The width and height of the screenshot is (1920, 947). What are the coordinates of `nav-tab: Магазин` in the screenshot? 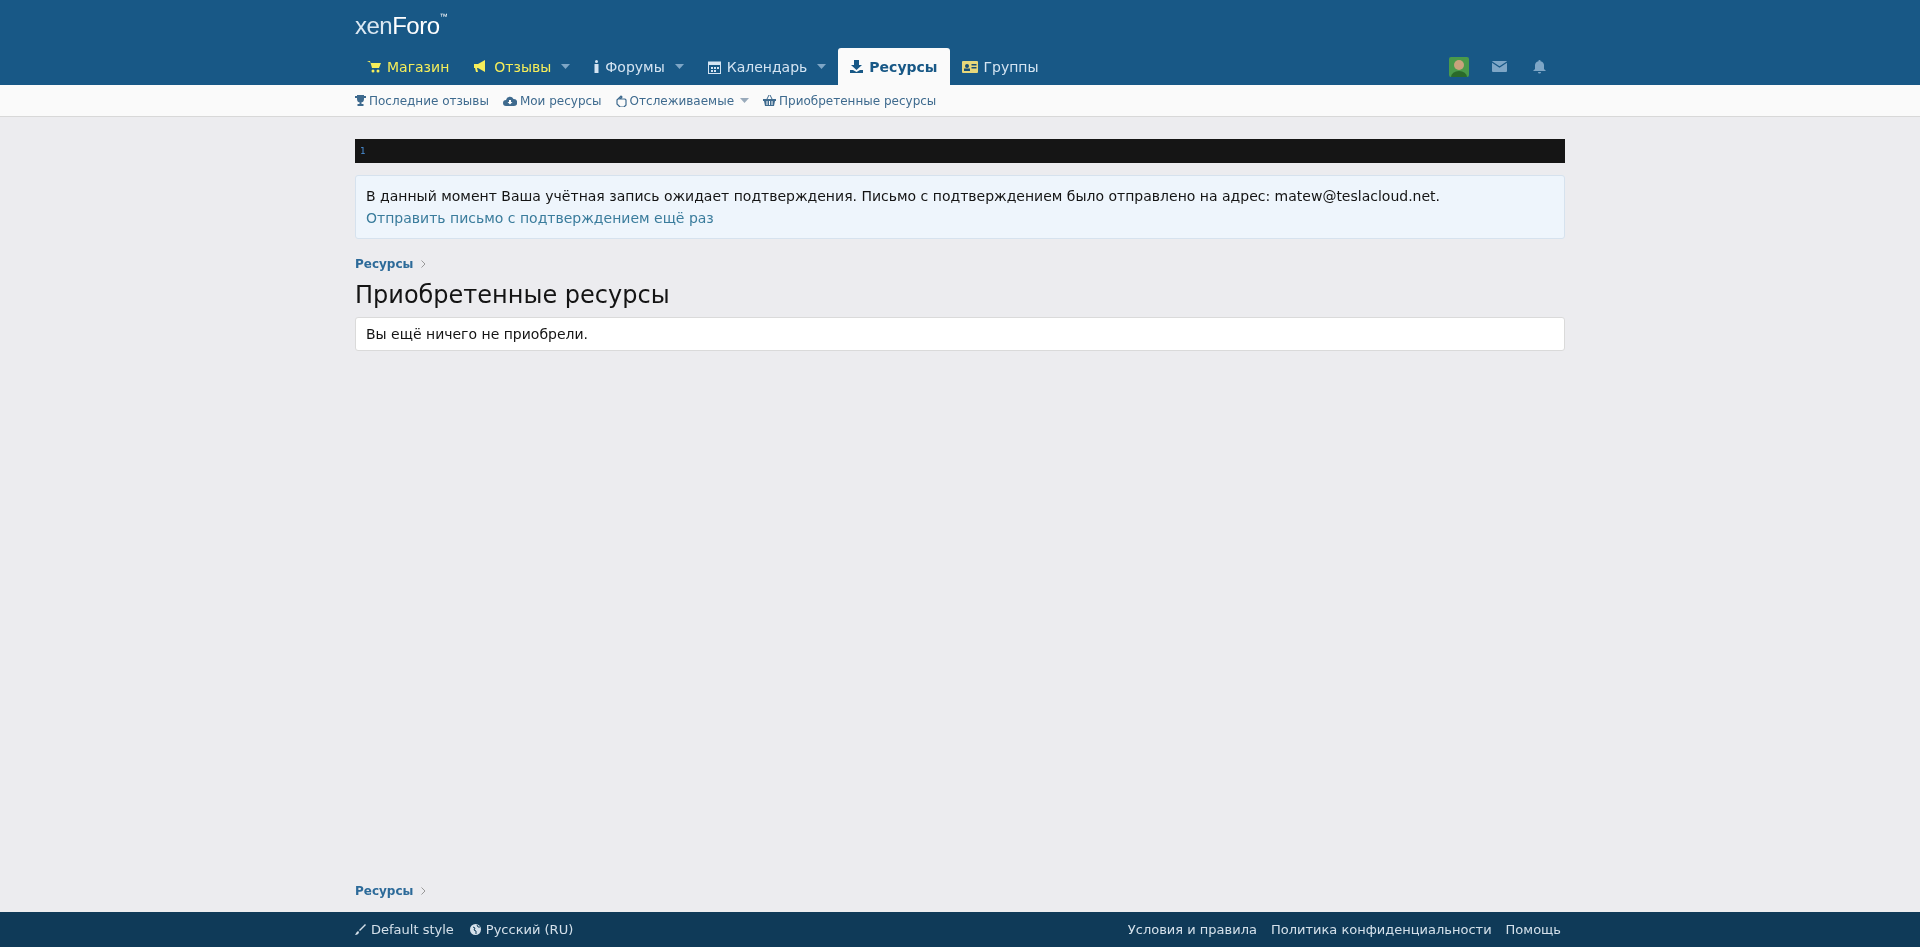 It's located at (408, 66).